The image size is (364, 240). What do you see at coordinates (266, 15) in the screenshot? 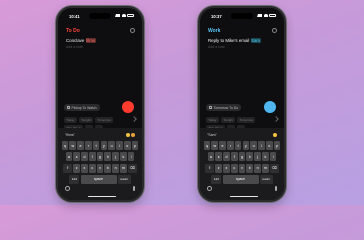
I see `status-indicators` at bounding box center [266, 15].